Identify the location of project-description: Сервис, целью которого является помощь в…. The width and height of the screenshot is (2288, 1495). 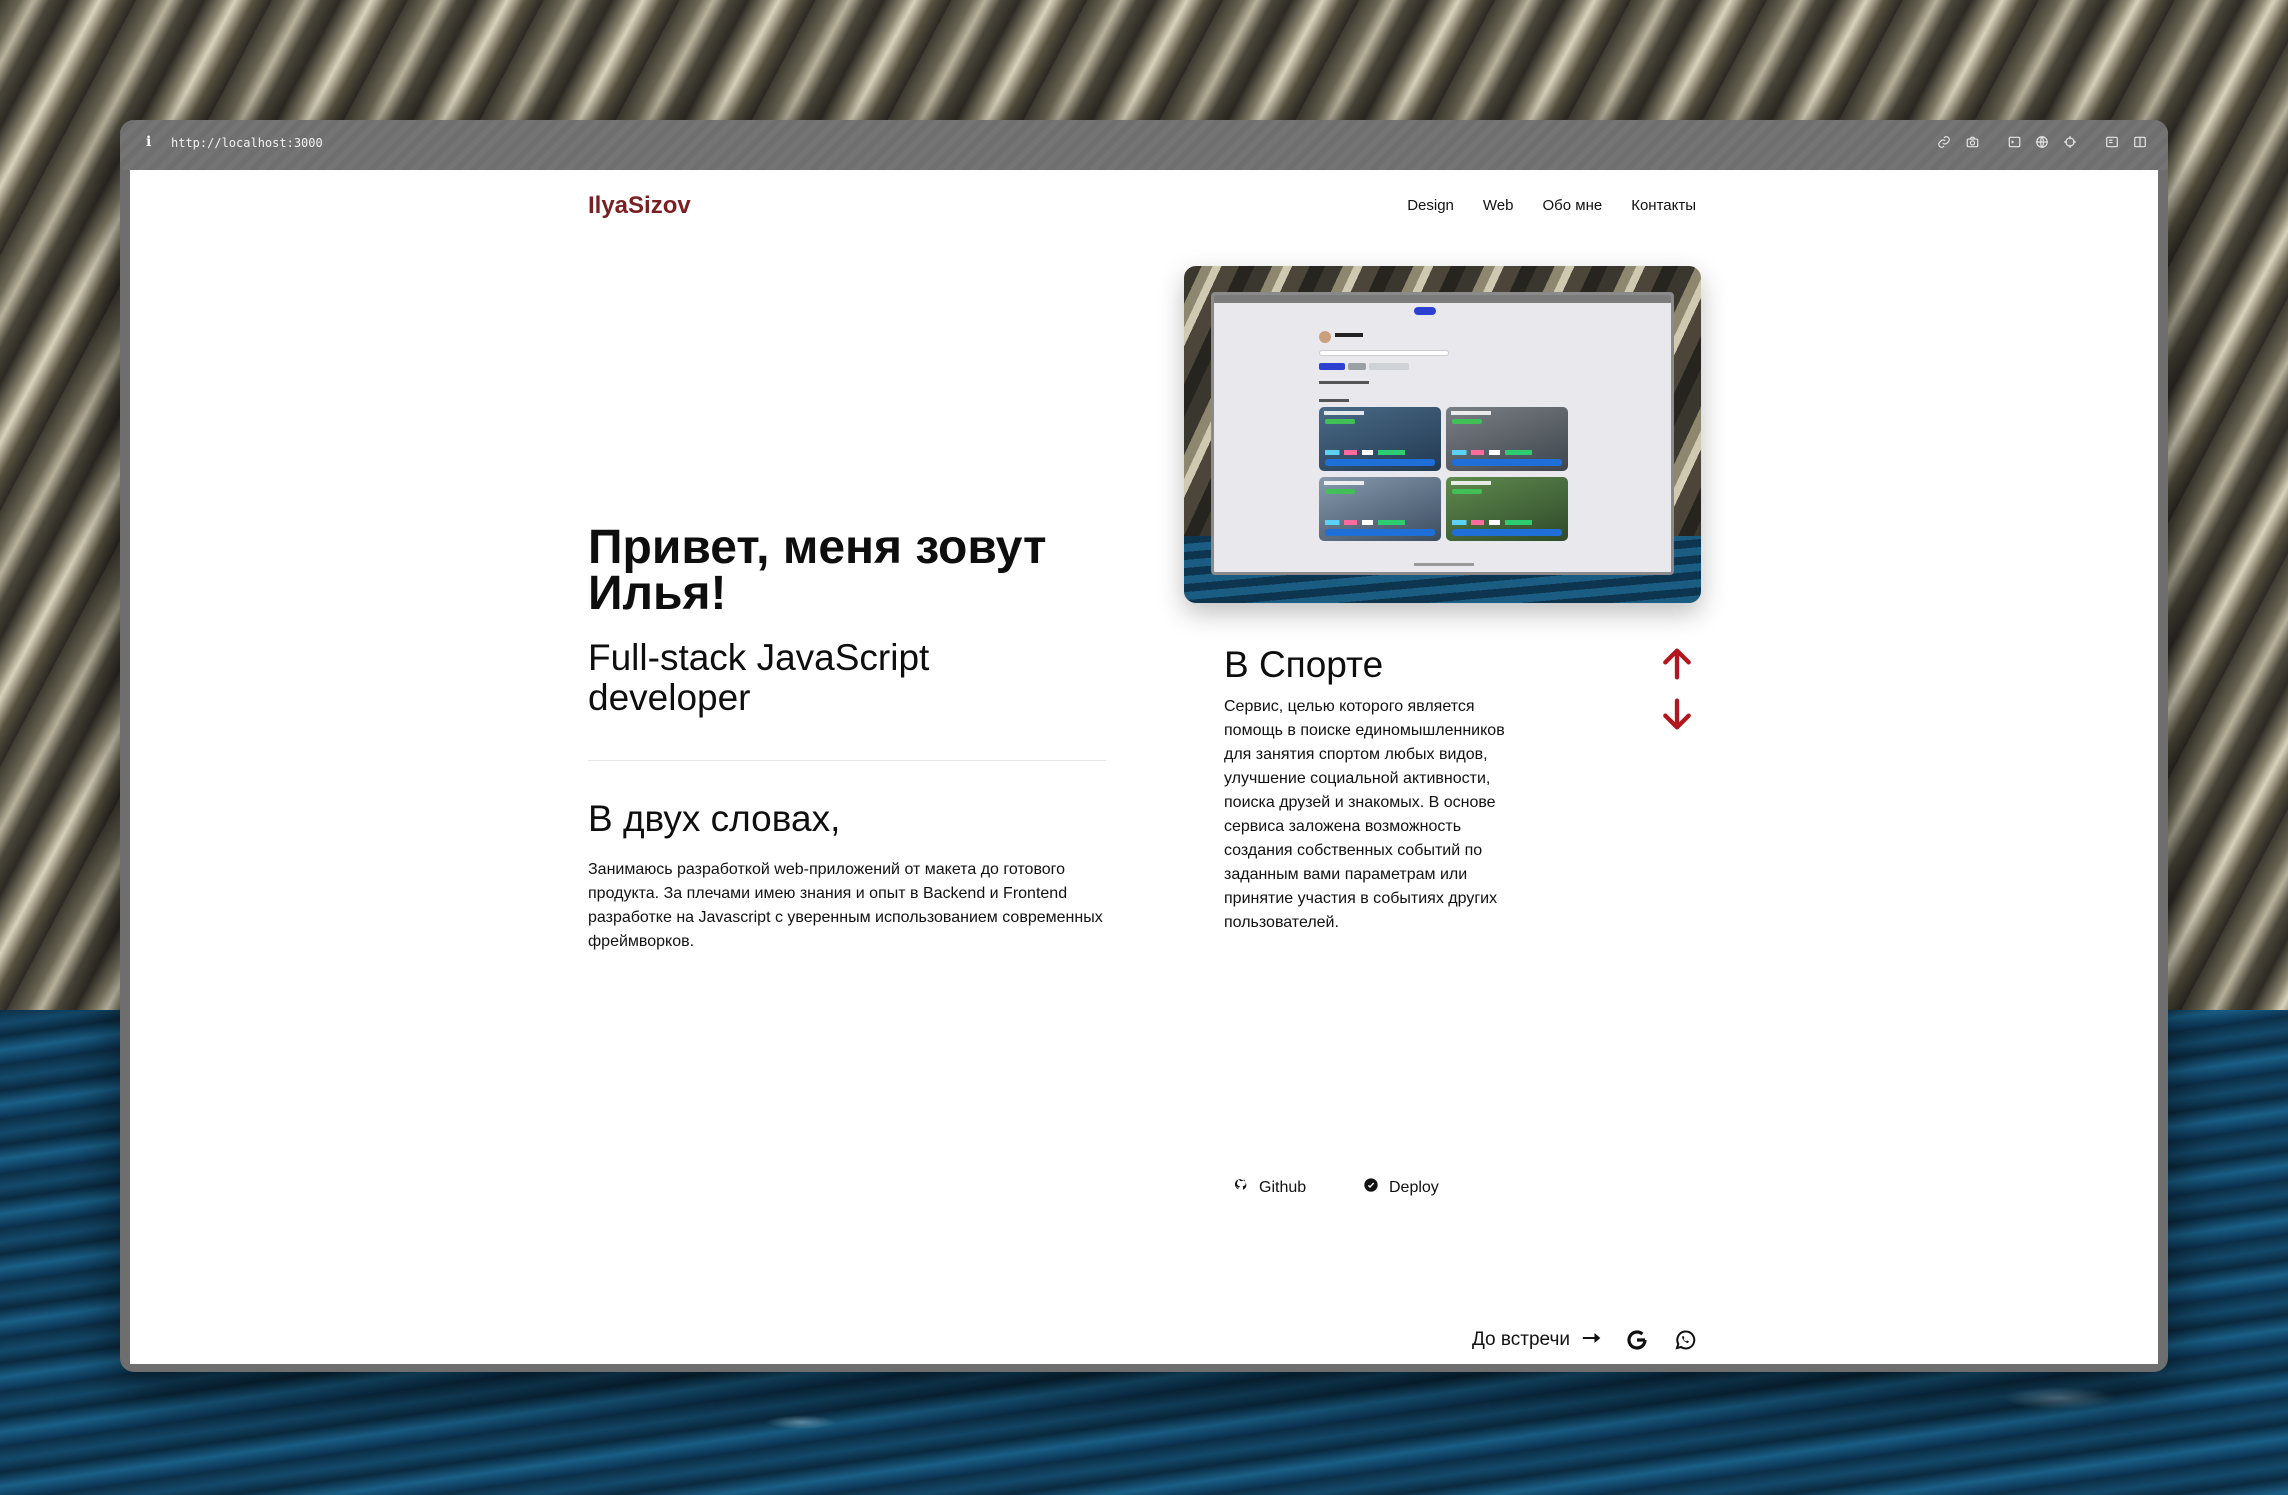
(1364, 814).